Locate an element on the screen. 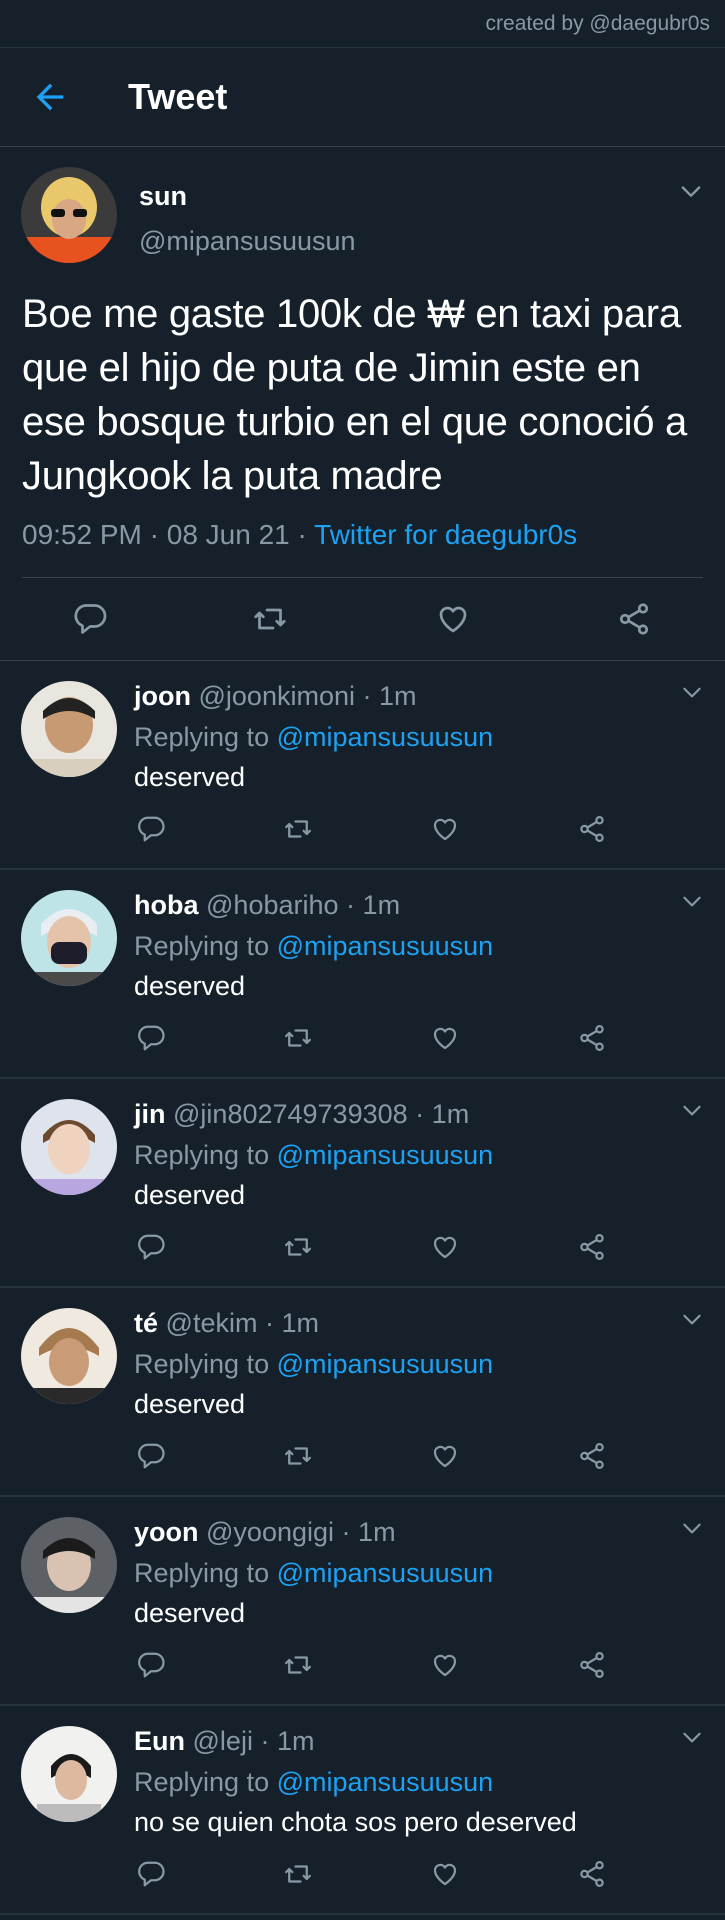 This screenshot has height=1920, width=725. author-handle: @mipansusuusun is located at coordinates (247, 241).